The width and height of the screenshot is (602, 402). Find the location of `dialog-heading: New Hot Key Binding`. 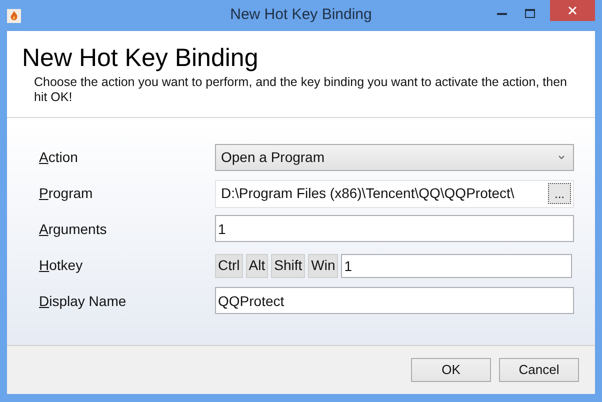

dialog-heading: New Hot Key Binding is located at coordinates (141, 58).